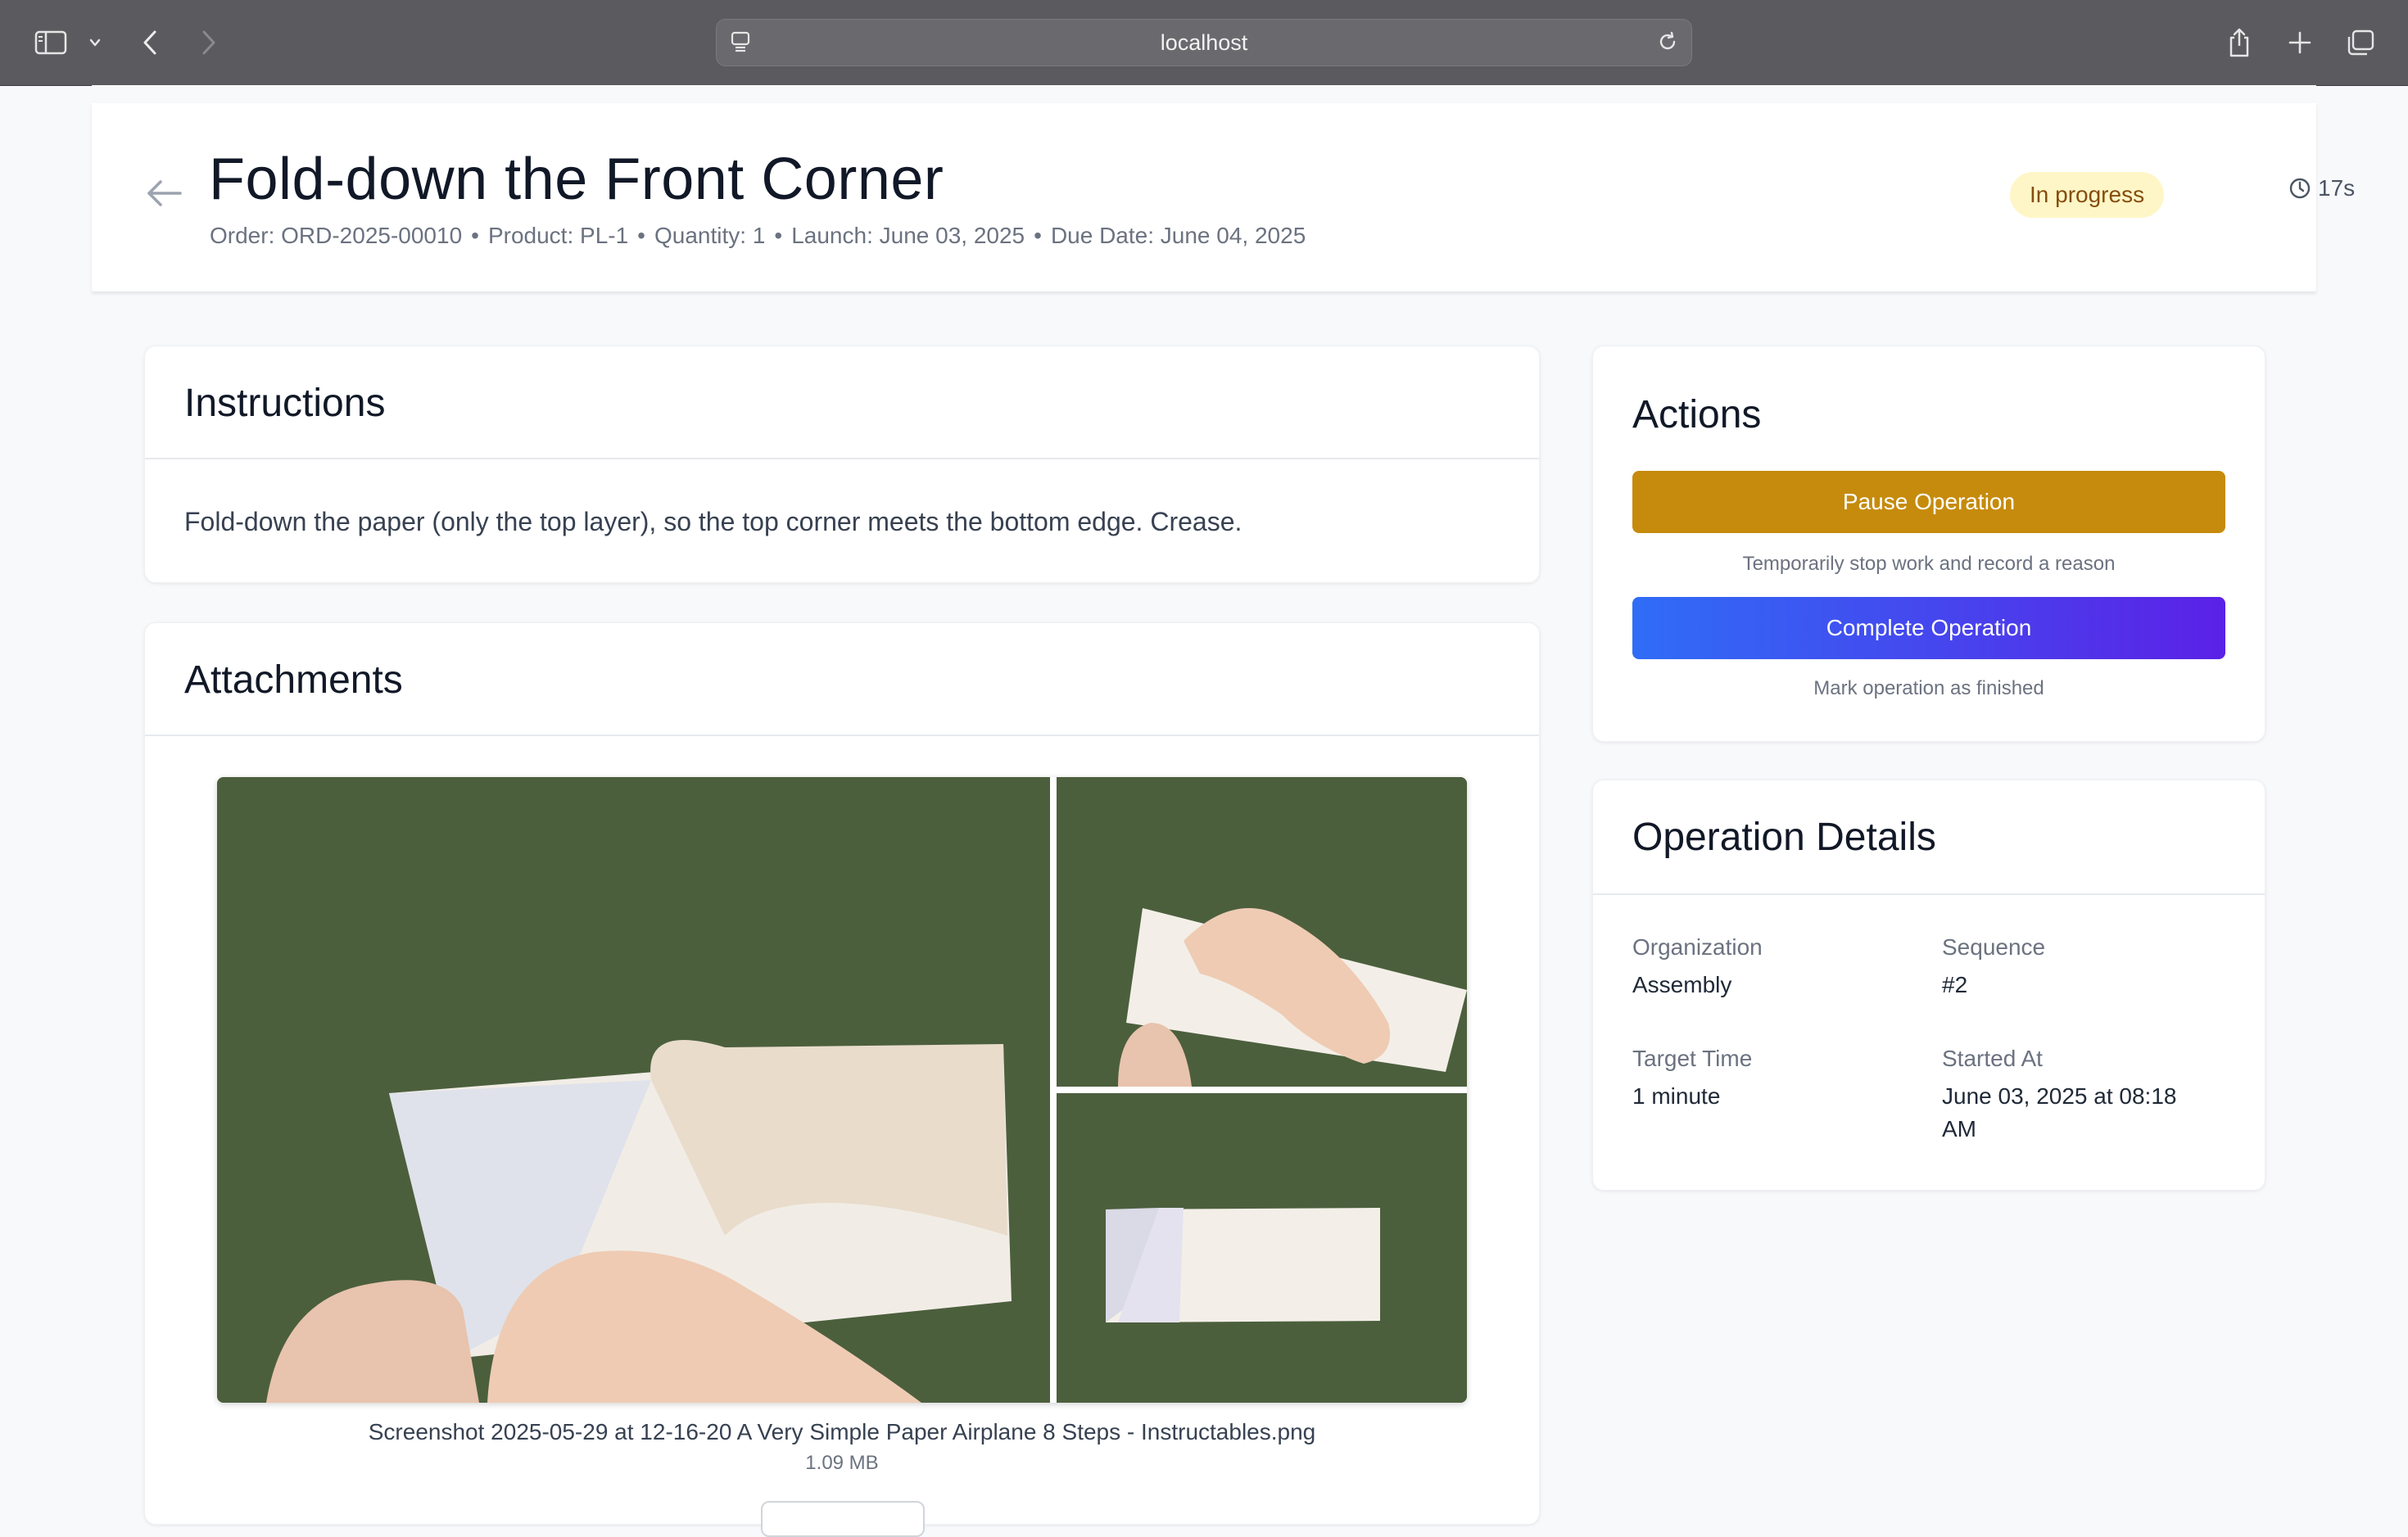  What do you see at coordinates (2300, 188) in the screenshot?
I see `clock-icon` at bounding box center [2300, 188].